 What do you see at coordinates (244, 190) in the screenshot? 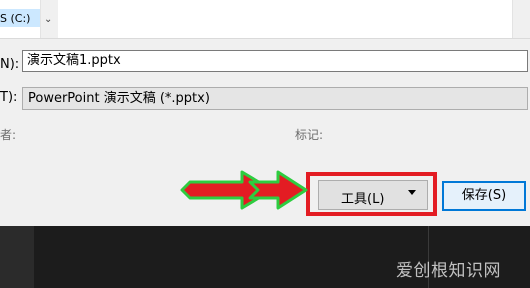
I see `annotation-arrow-icon` at bounding box center [244, 190].